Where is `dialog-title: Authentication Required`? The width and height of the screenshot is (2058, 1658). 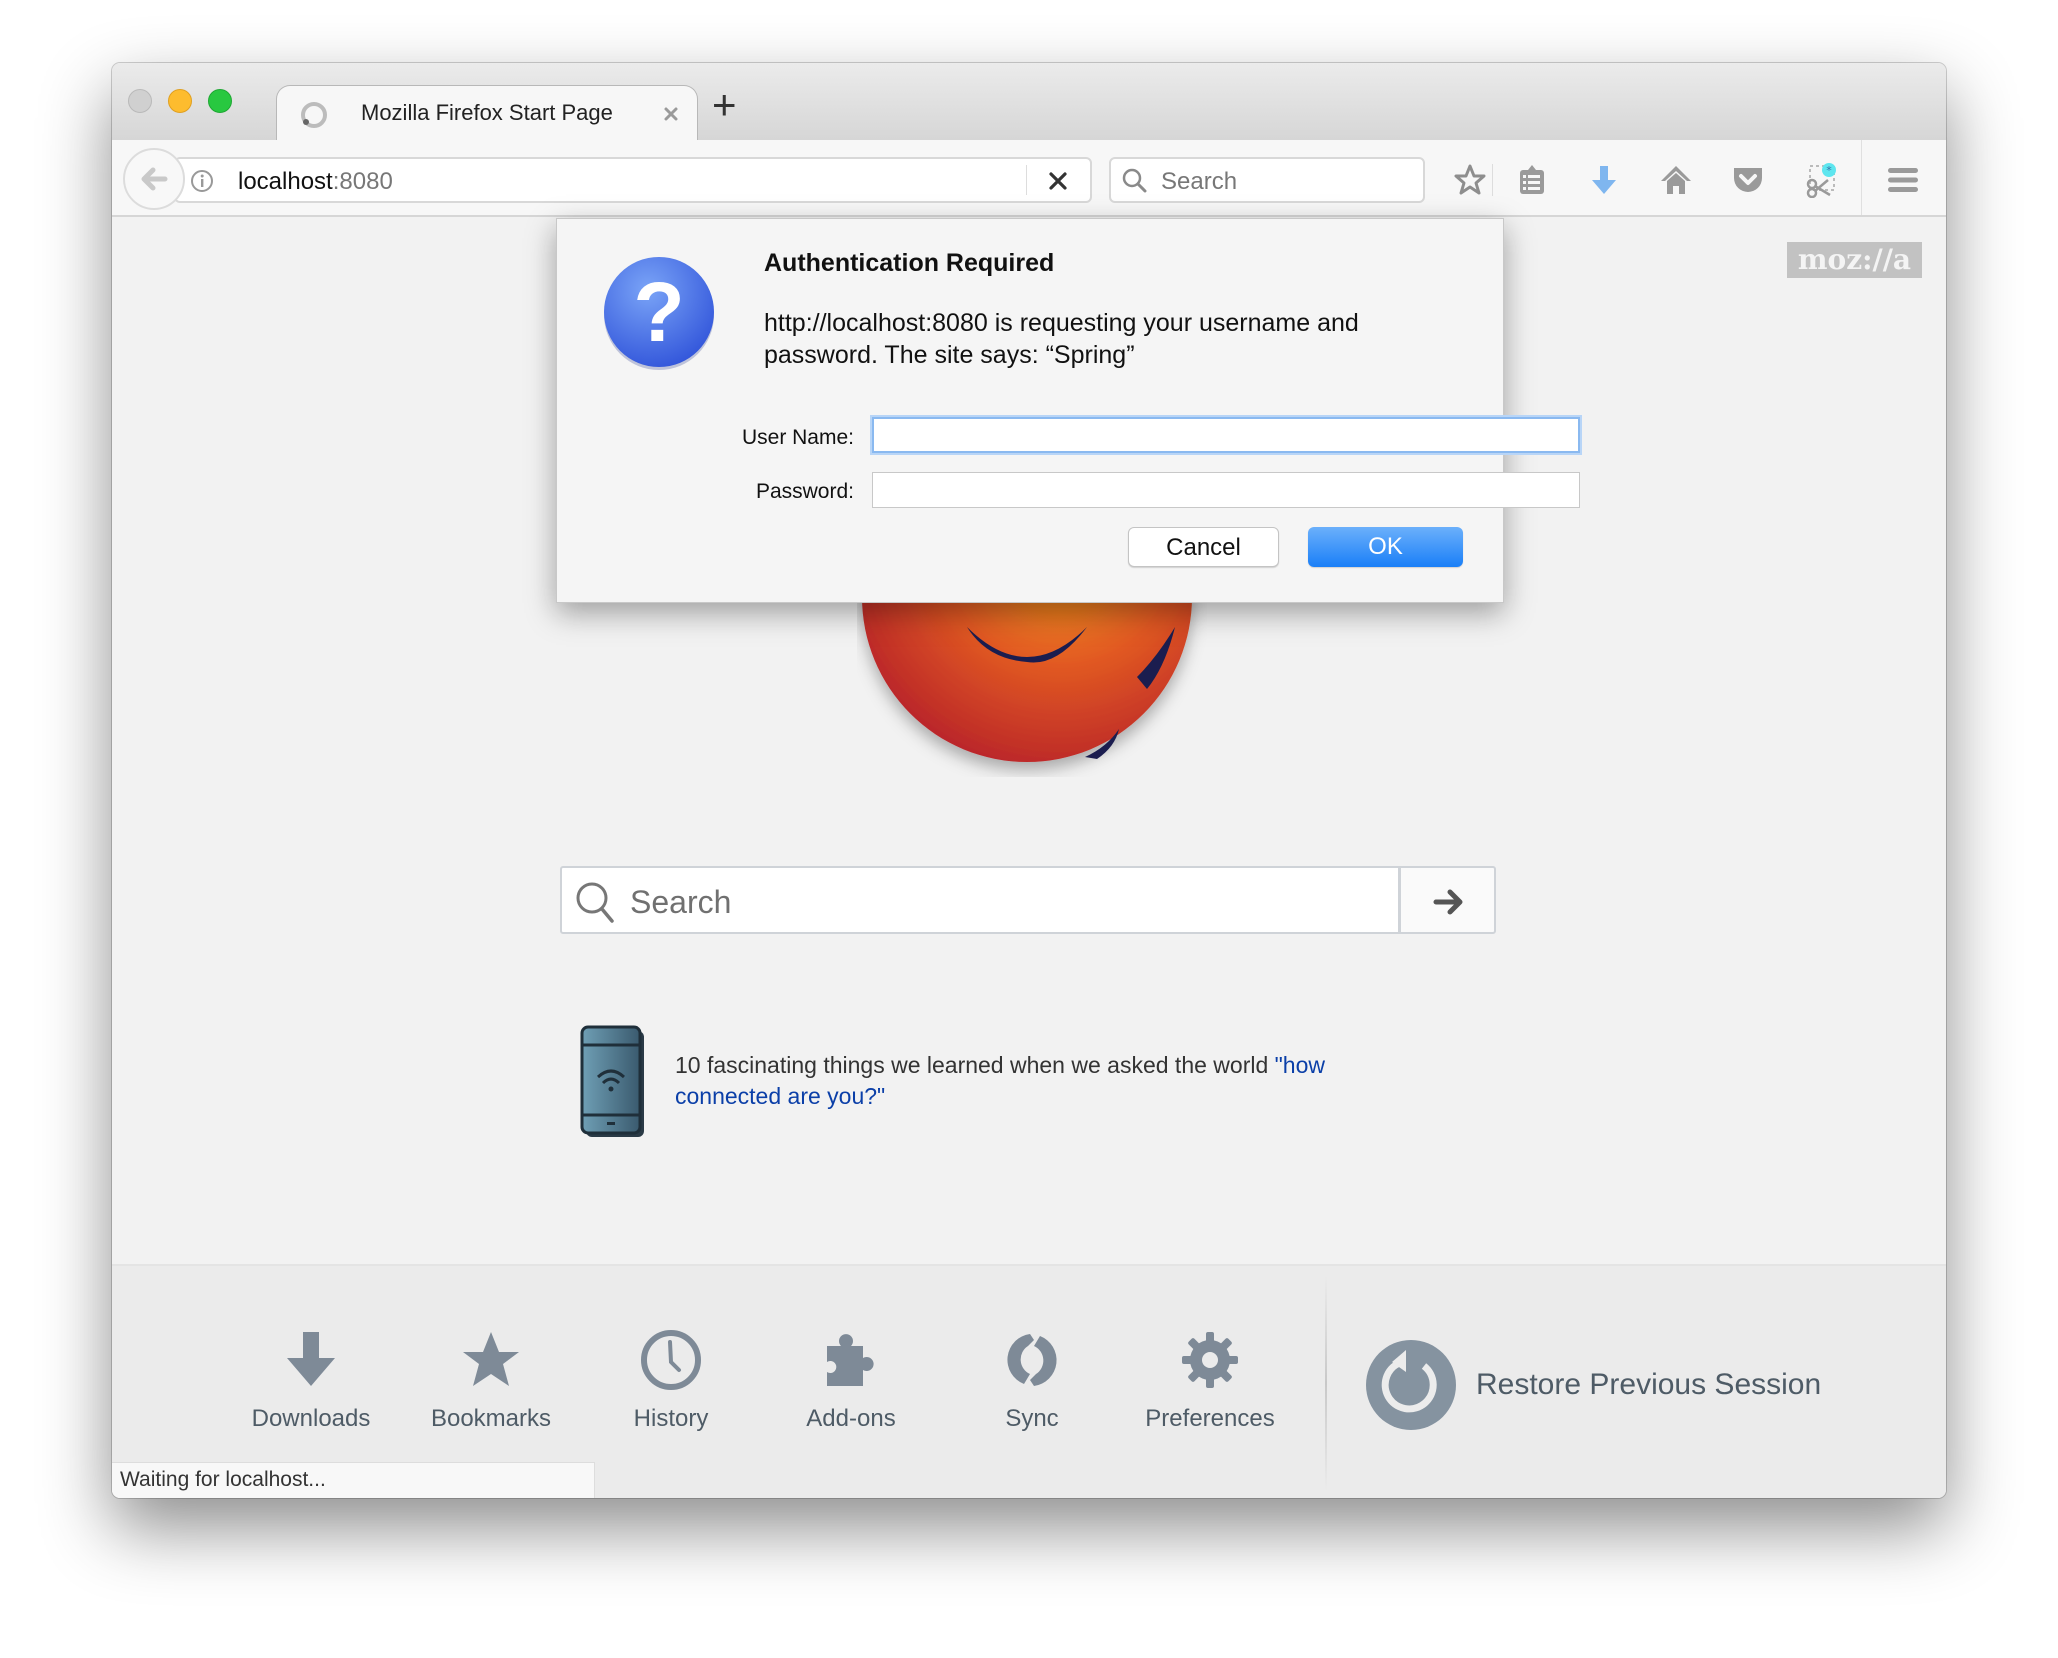
dialog-title: Authentication Required is located at coordinates (909, 263).